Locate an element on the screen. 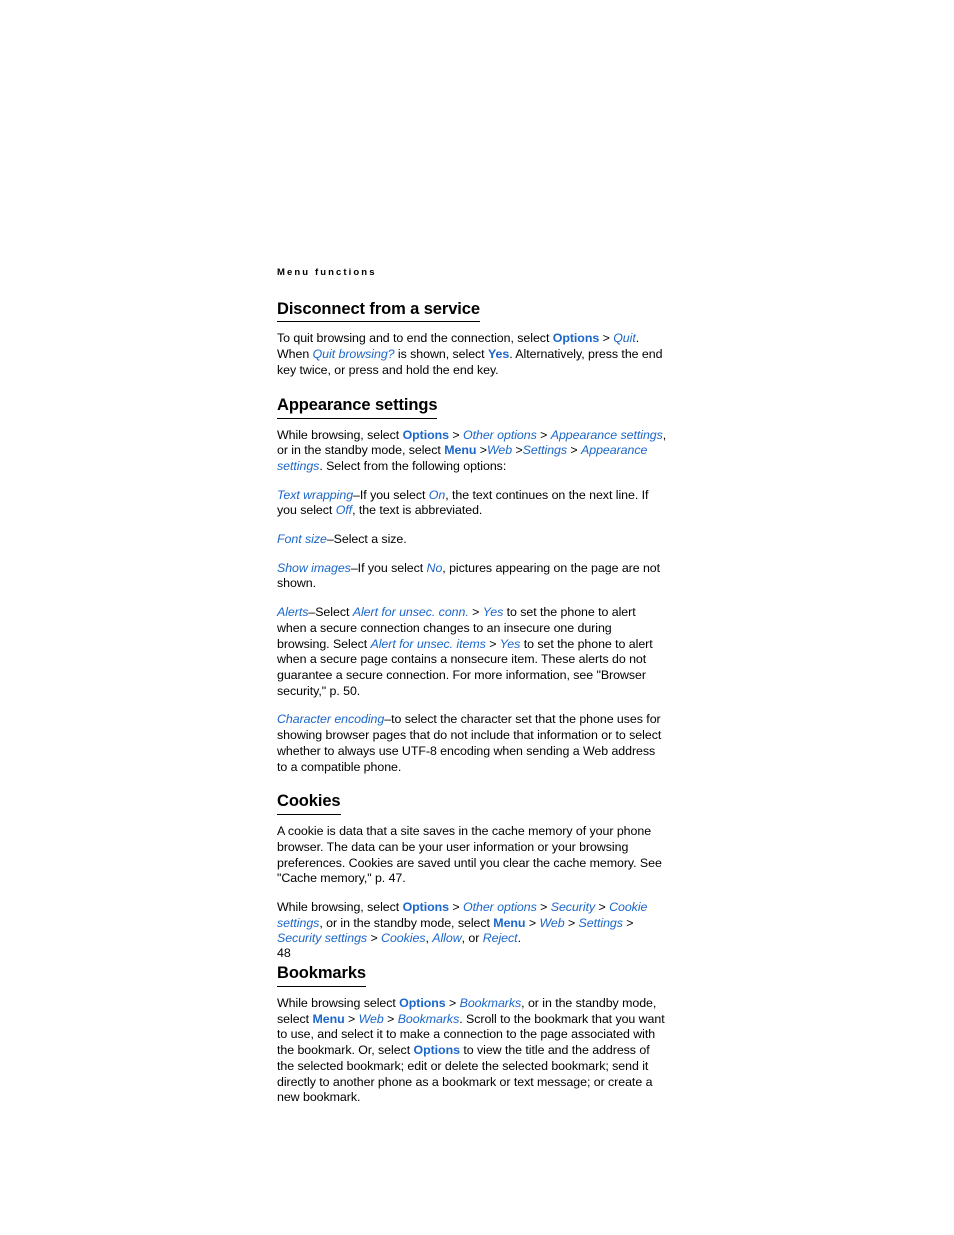  ui-term: Alerts is located at coordinates (293, 612).